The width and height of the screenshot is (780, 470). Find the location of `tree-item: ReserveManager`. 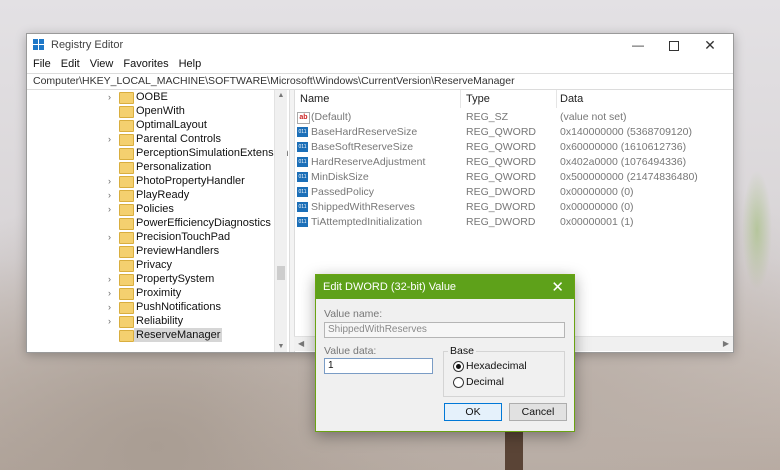

tree-item: ReserveManager is located at coordinates (158, 335).